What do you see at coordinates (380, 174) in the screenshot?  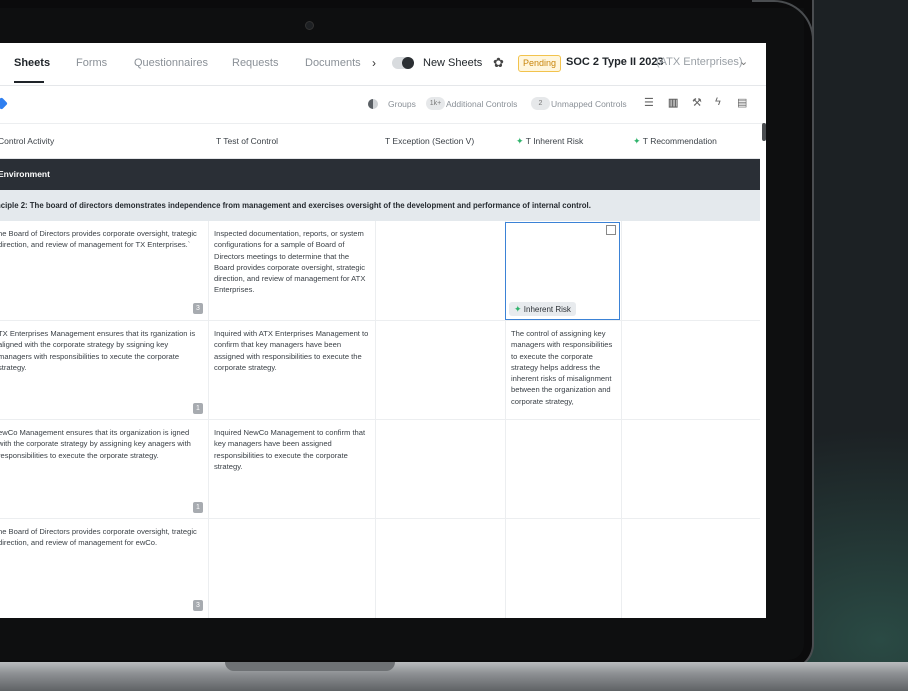 I see `section-row: Environment` at bounding box center [380, 174].